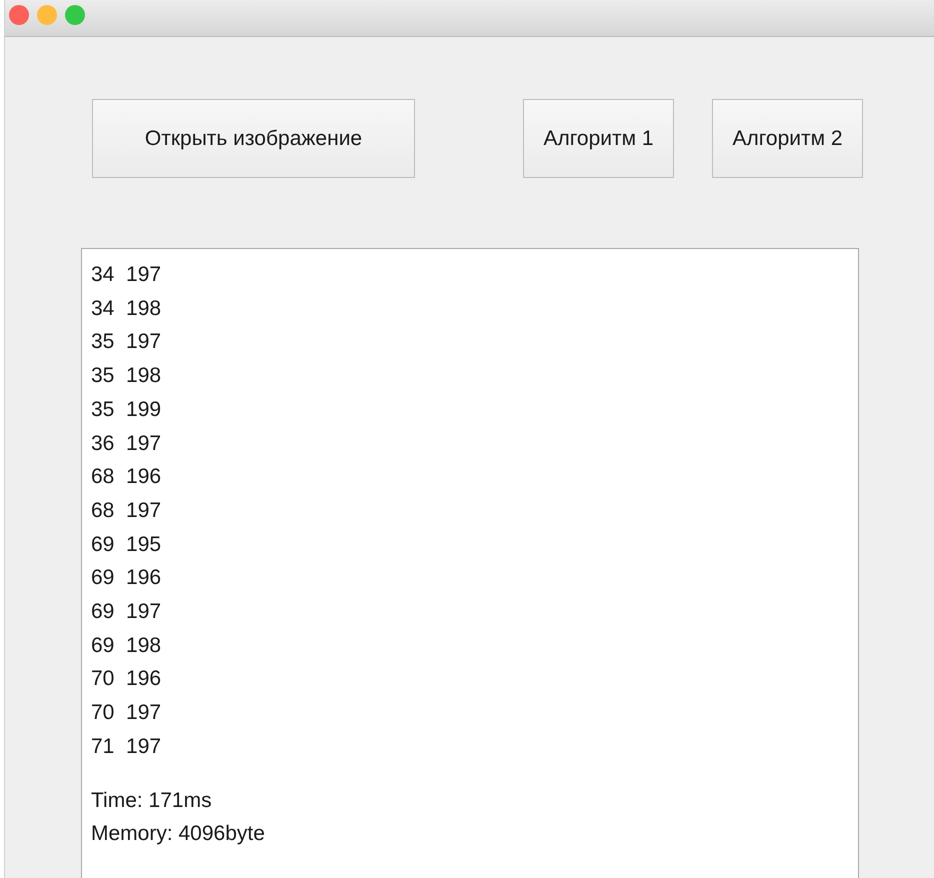 The height and width of the screenshot is (878, 934). Describe the element at coordinates (598, 138) in the screenshot. I see `algorithm-button: Алгоритм 1` at that location.